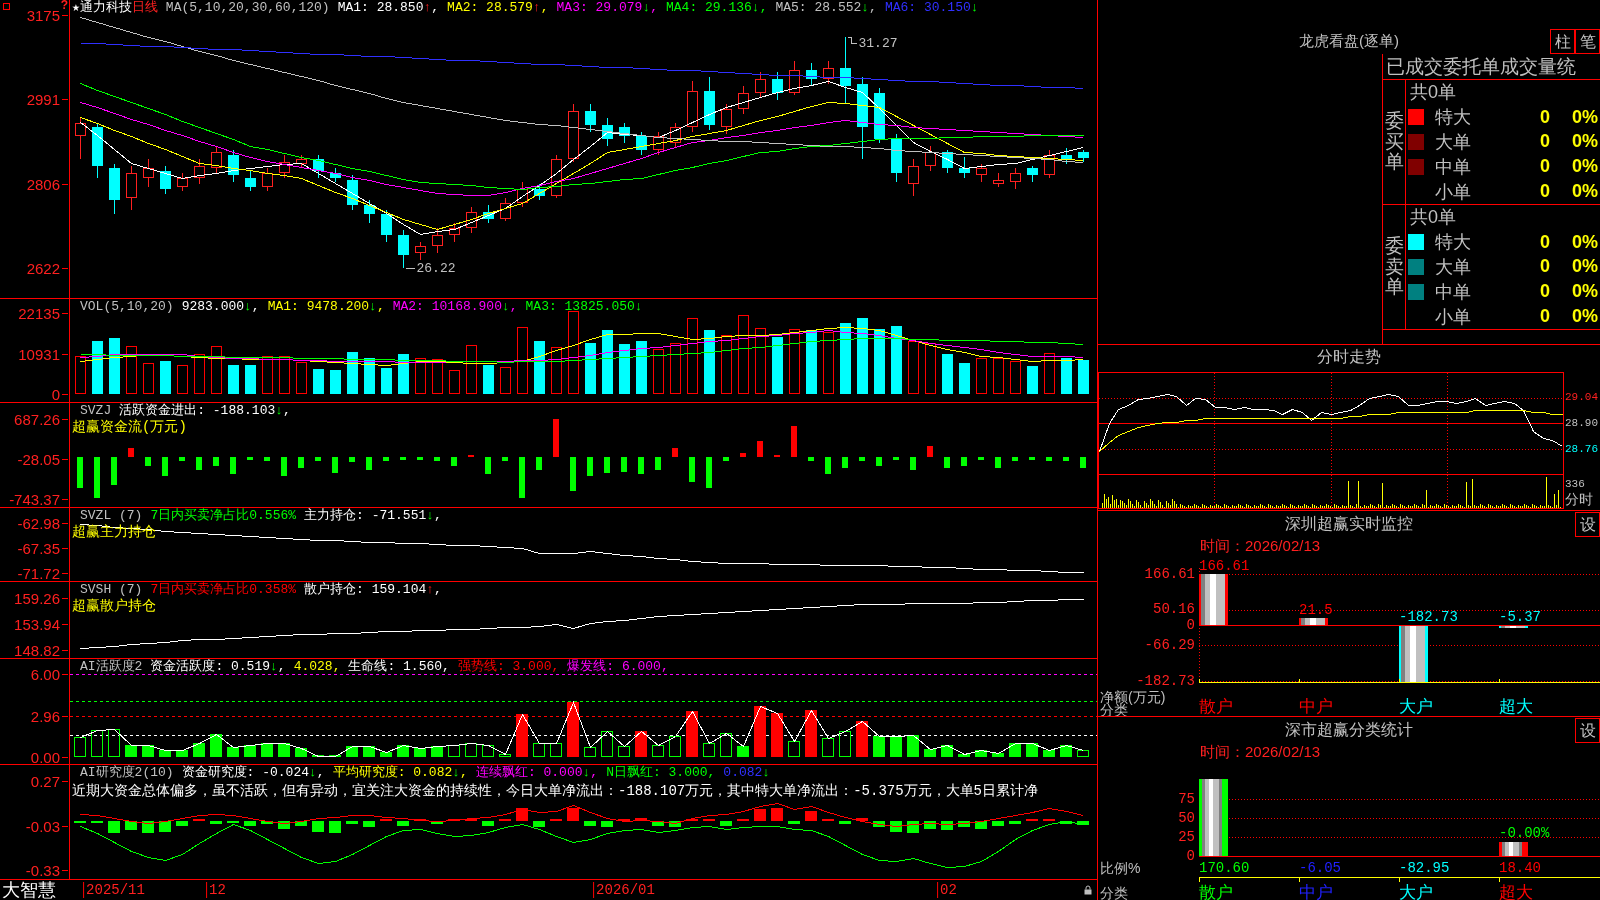 This screenshot has height=900, width=1600. I want to click on legend-text: MA4: 29.136, so click(709, 8).